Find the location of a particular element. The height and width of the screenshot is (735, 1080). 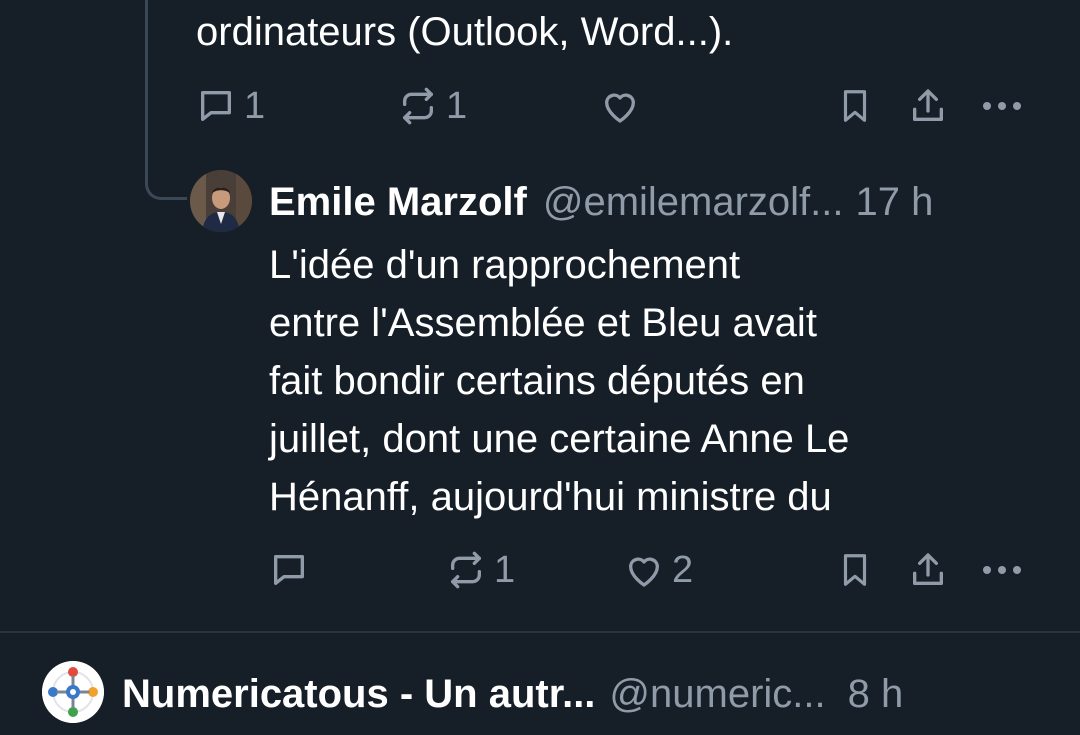

like-button is located at coordinates (624, 106).